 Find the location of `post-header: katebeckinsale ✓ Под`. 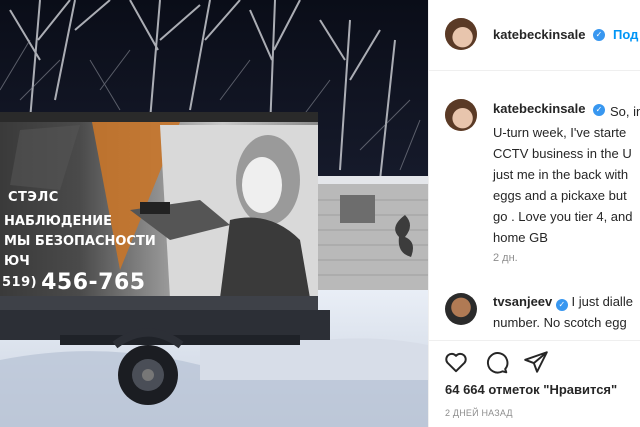

post-header: katebeckinsale ✓ Под is located at coordinates (534, 35).